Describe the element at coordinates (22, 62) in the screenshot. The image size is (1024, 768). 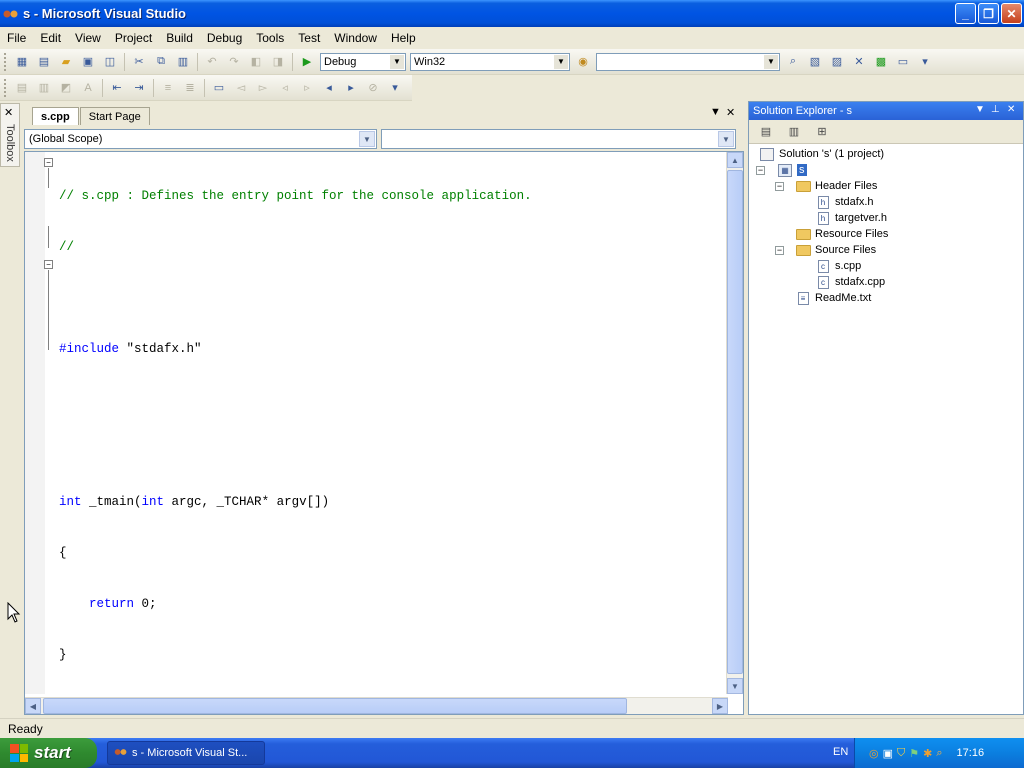
I see `new-project-icon: ▦` at that location.